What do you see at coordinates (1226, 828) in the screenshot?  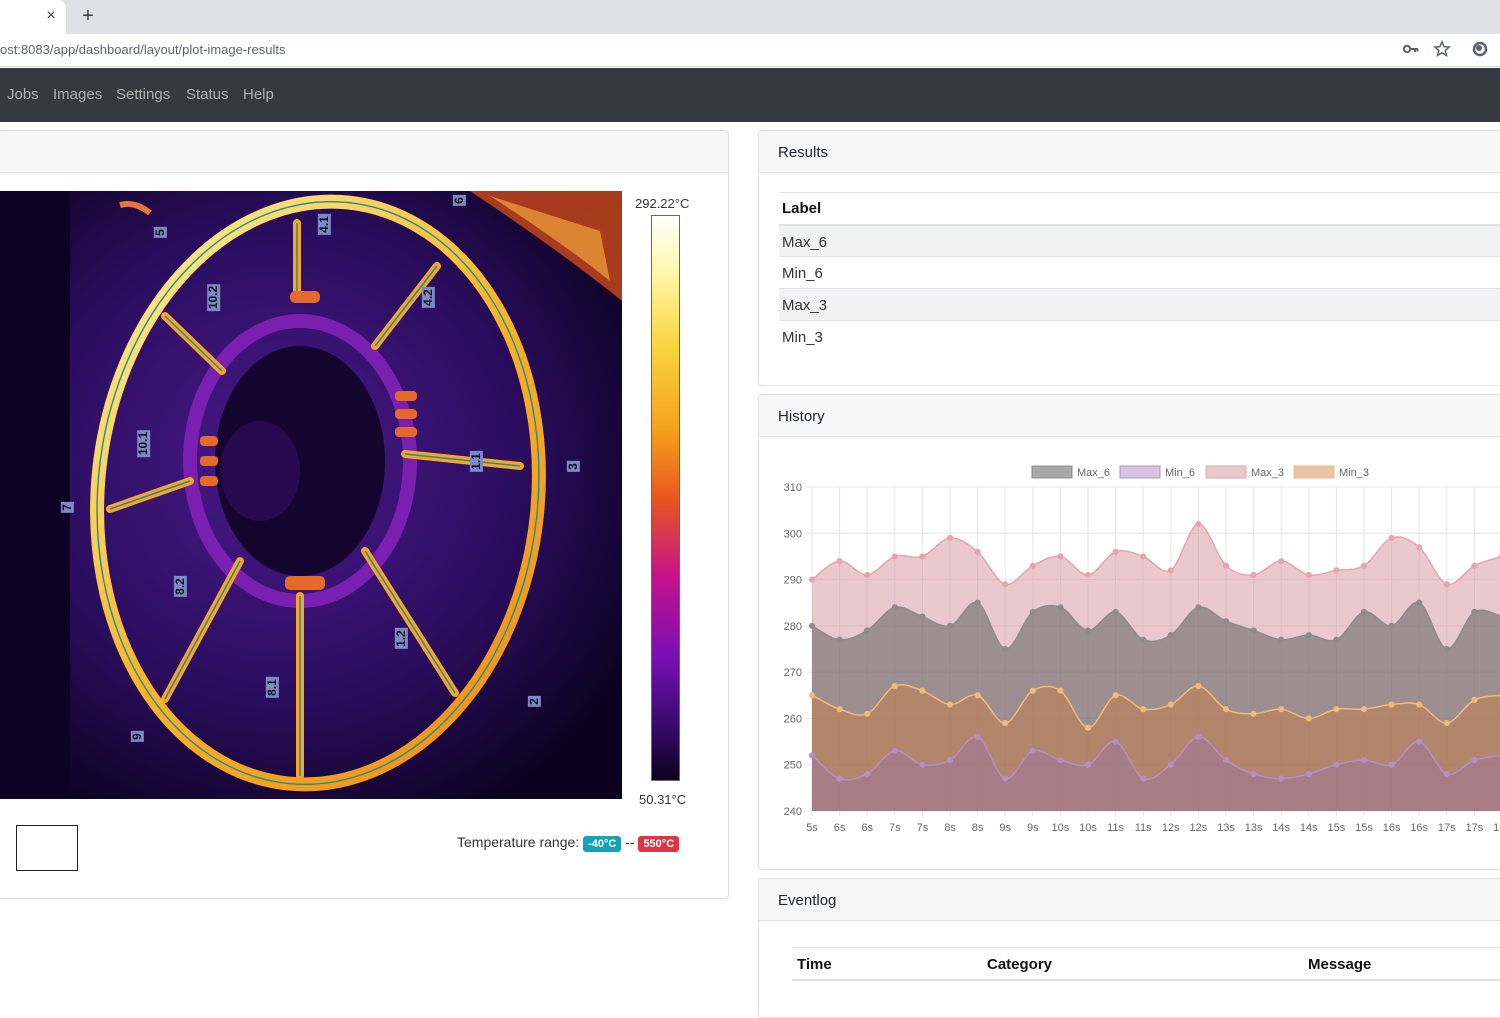 I see `chart-x-tick-label: 13s` at bounding box center [1226, 828].